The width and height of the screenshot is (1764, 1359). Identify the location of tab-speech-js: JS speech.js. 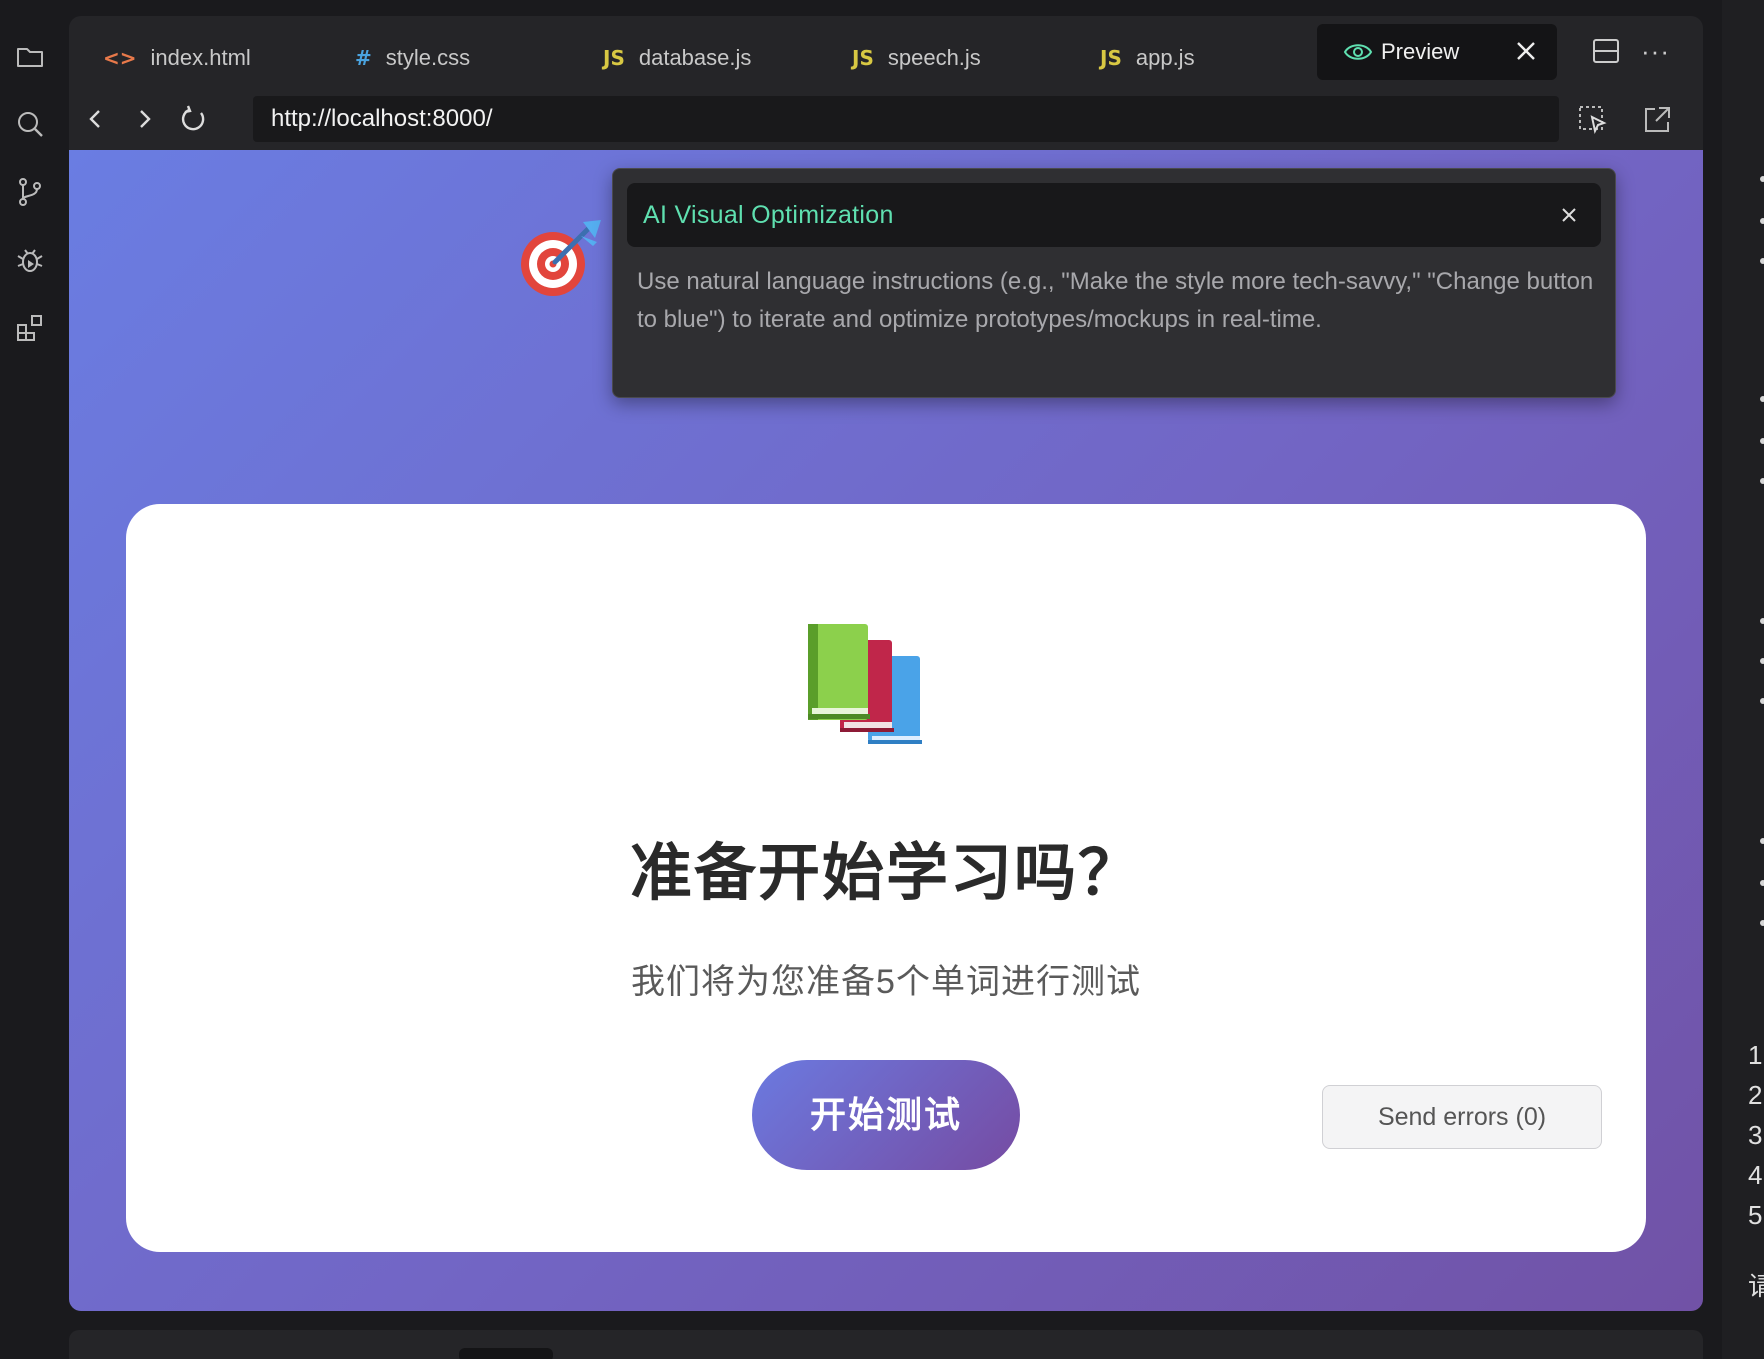
(916, 58).